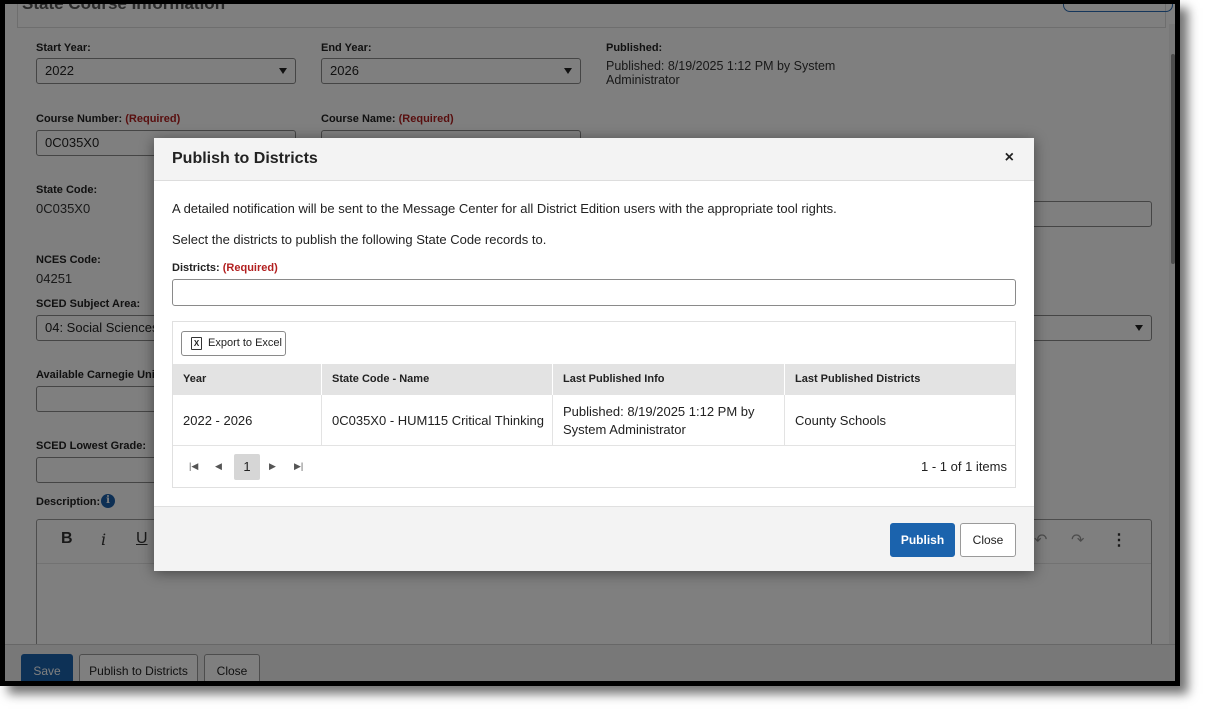 The height and width of the screenshot is (712, 1206). I want to click on dialog-header: Publish to Districts ×, so click(594, 159).